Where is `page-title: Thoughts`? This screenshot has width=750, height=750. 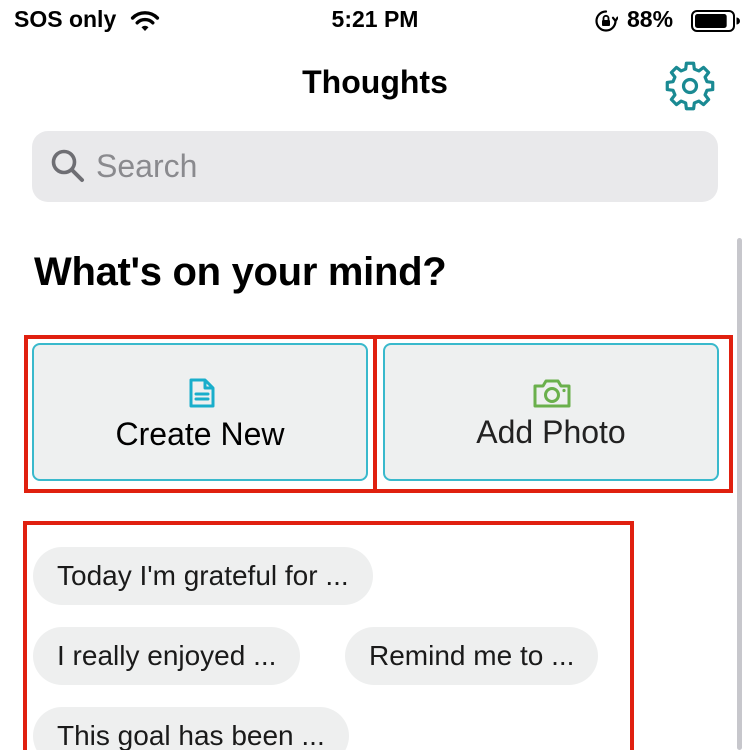 page-title: Thoughts is located at coordinates (375, 82).